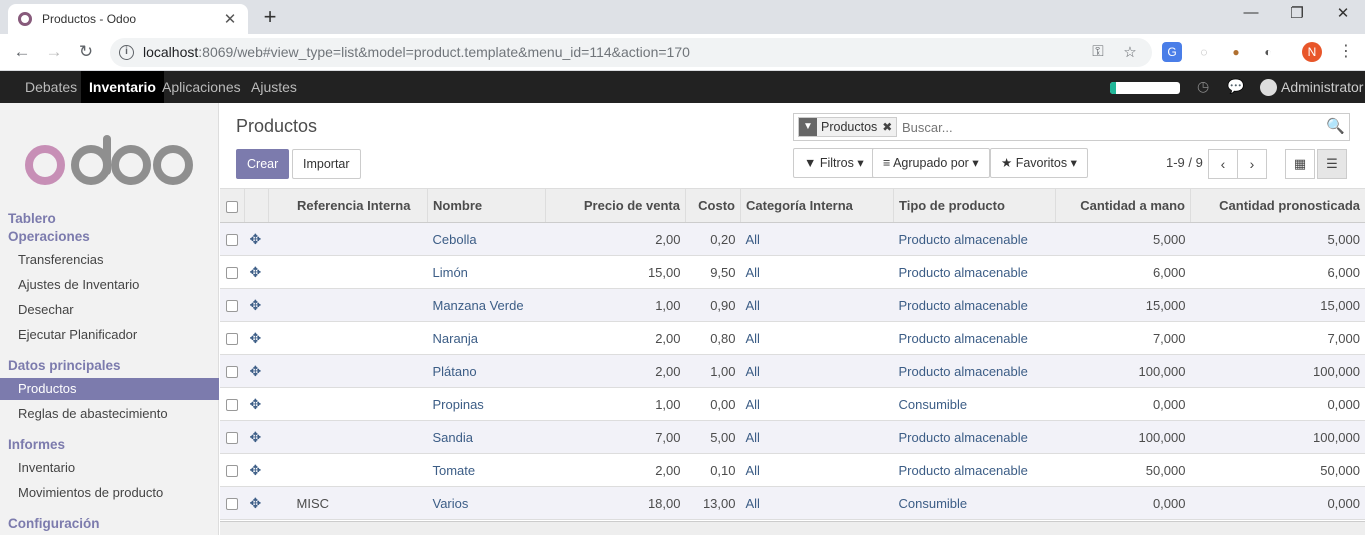 The image size is (1365, 535). I want to click on extension-icon: ◌, so click(1204, 52).